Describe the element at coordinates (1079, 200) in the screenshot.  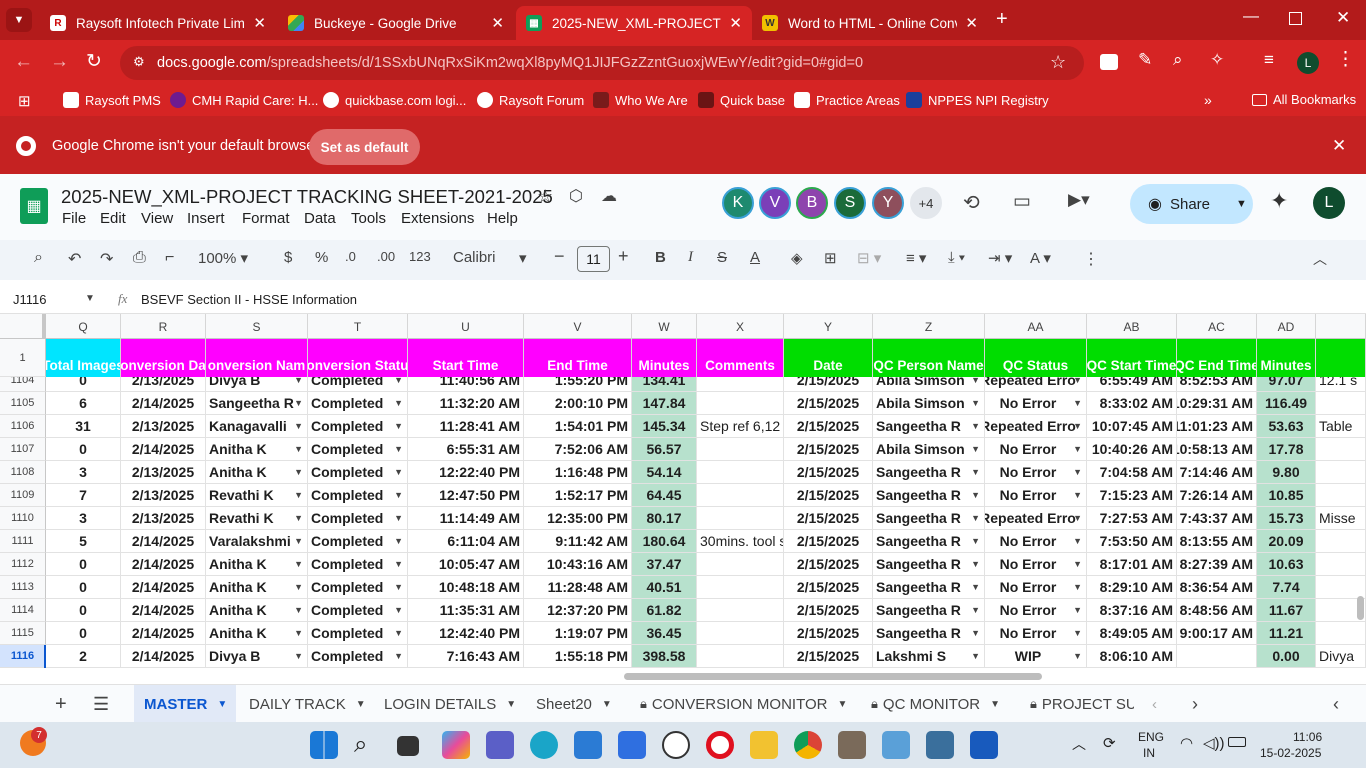
I see `meet-icon: ▶▾` at that location.